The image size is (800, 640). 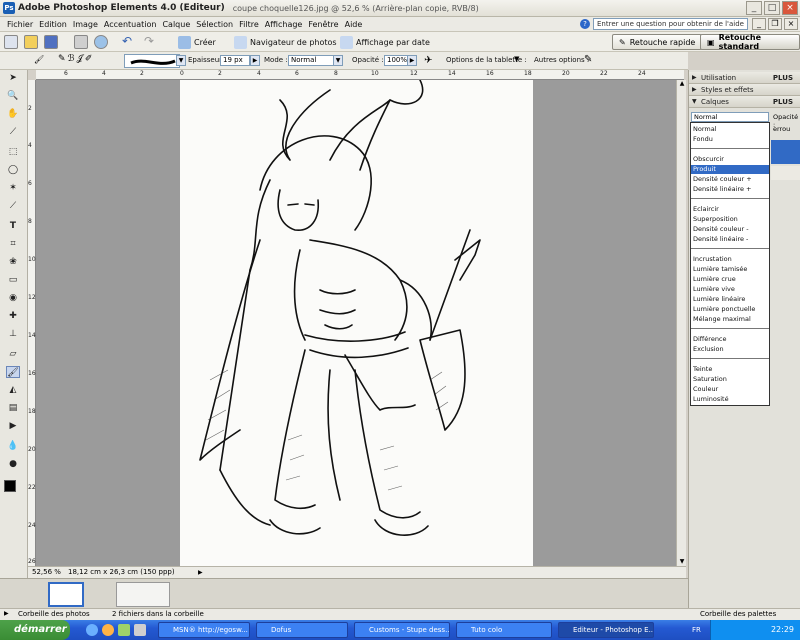 What do you see at coordinates (428, 60) in the screenshot?
I see `airbrush-icon: ✈` at bounding box center [428, 60].